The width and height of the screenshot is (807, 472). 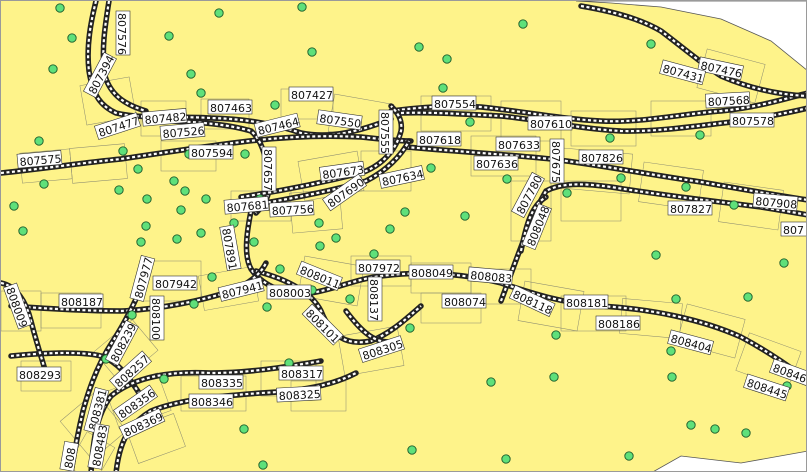 I want to click on label-807972: 807972, so click(x=378, y=267).